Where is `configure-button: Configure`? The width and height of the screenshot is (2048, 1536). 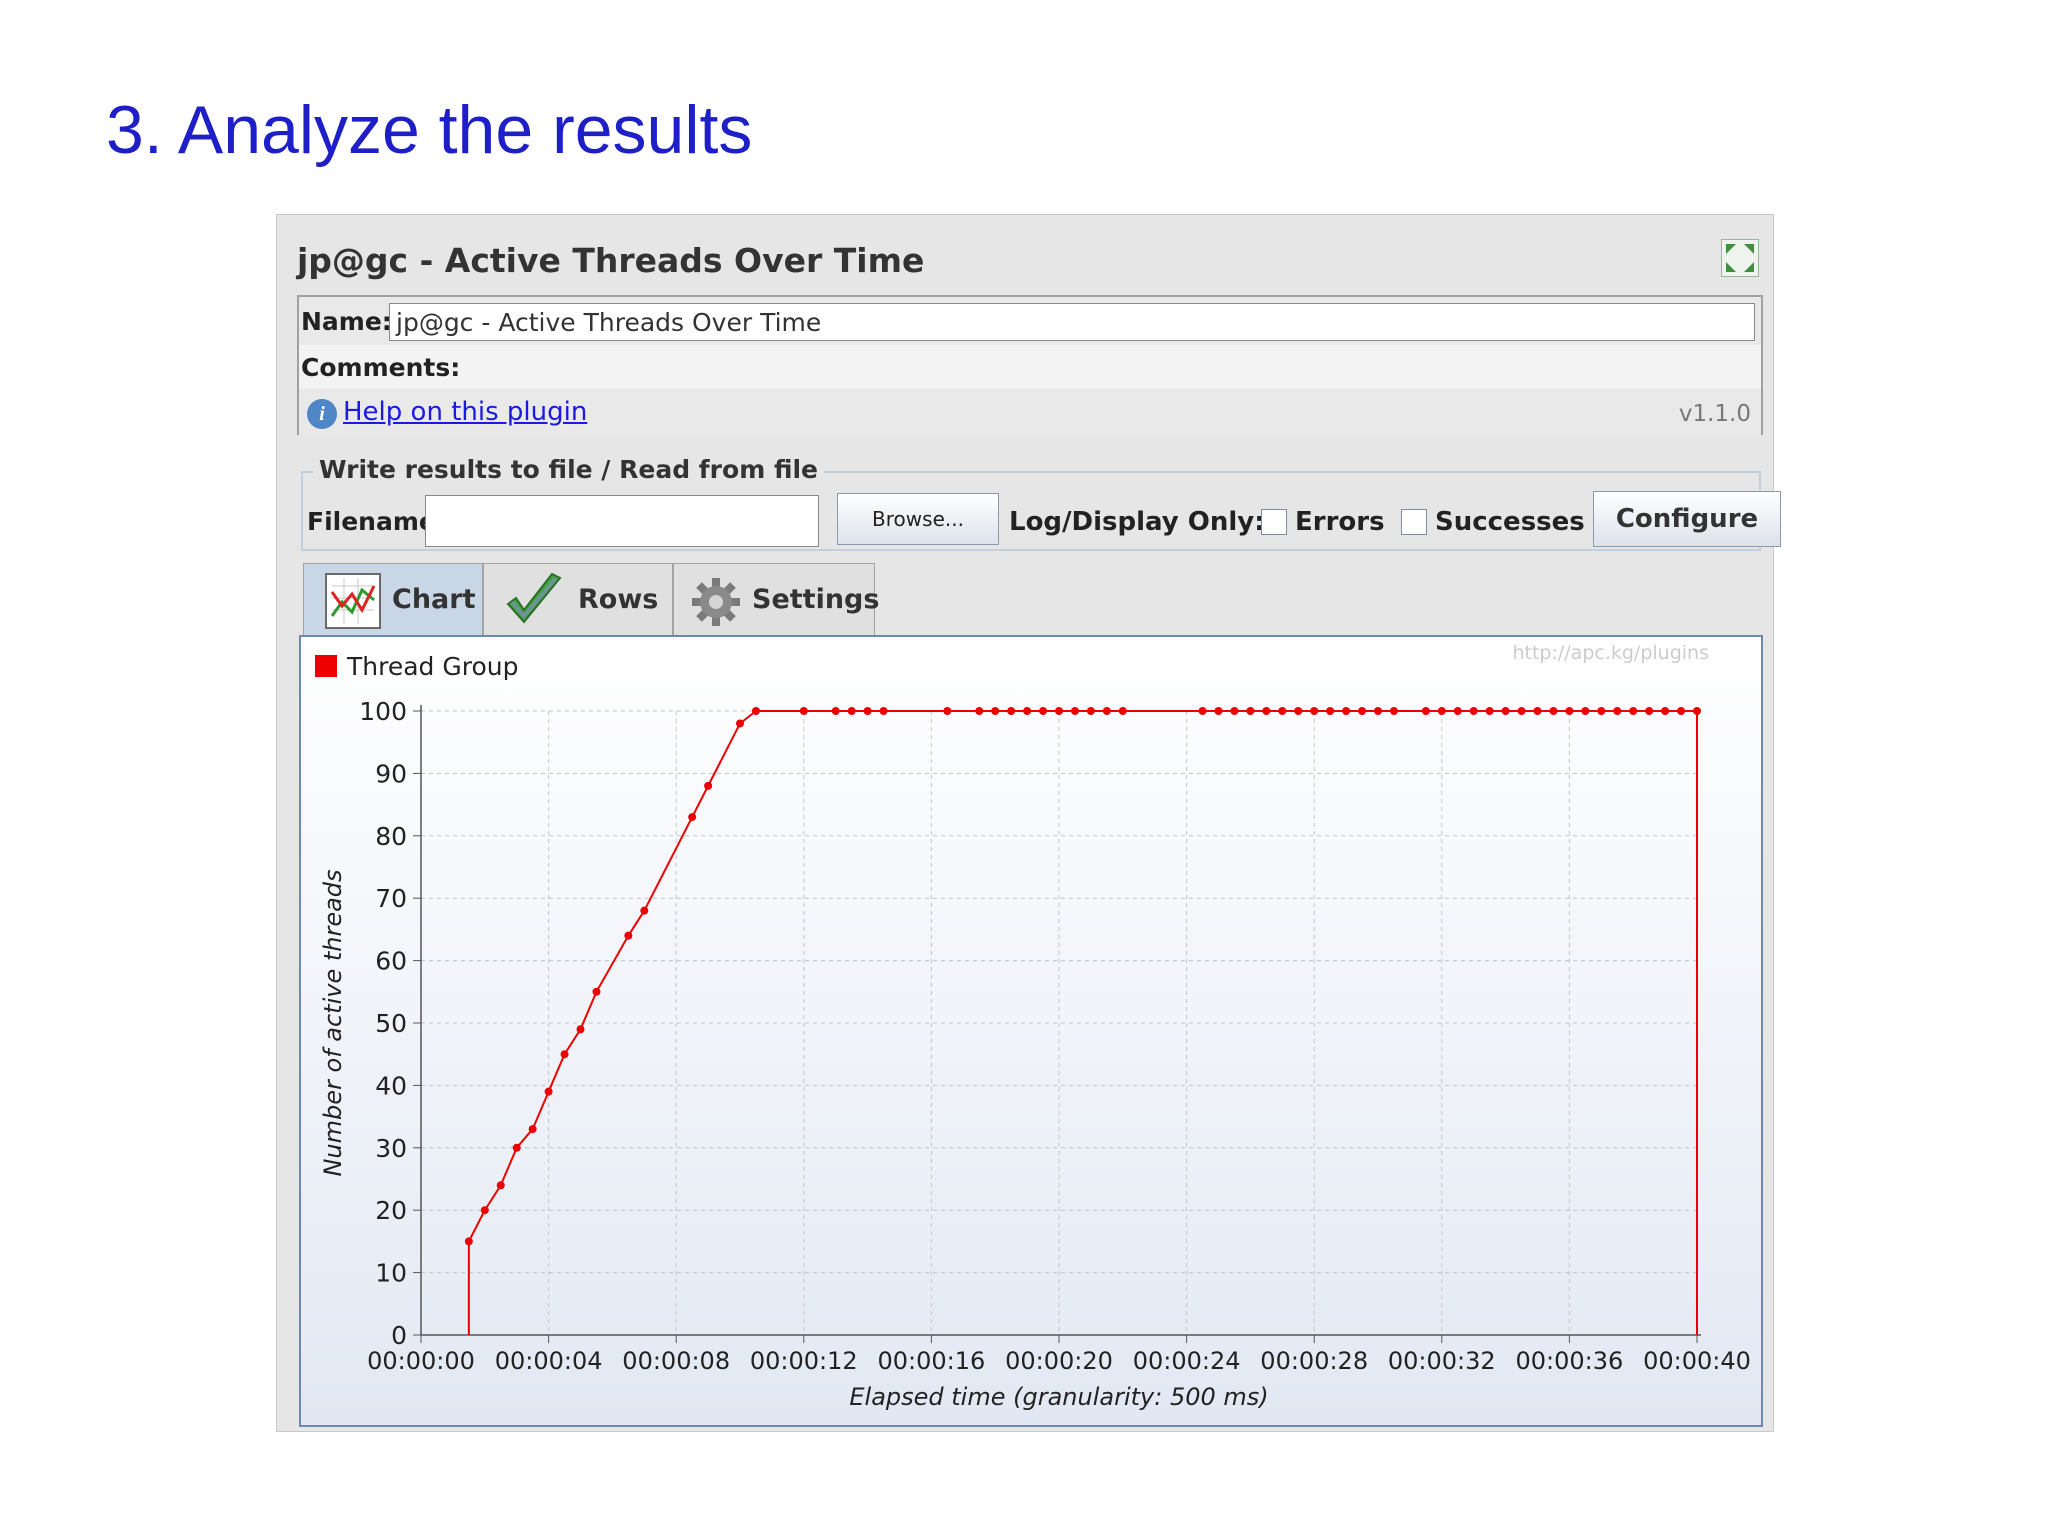
configure-button: Configure is located at coordinates (1687, 519).